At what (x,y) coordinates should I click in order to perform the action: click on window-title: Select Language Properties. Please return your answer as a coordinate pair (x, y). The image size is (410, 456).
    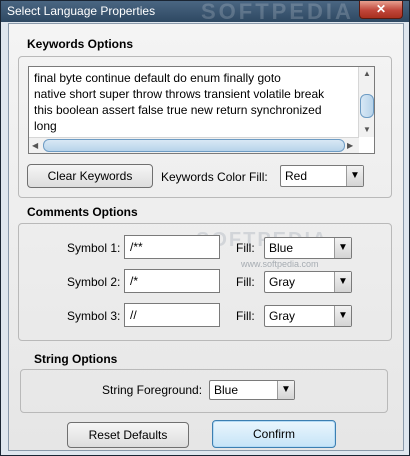
    Looking at the image, I should click on (81, 11).